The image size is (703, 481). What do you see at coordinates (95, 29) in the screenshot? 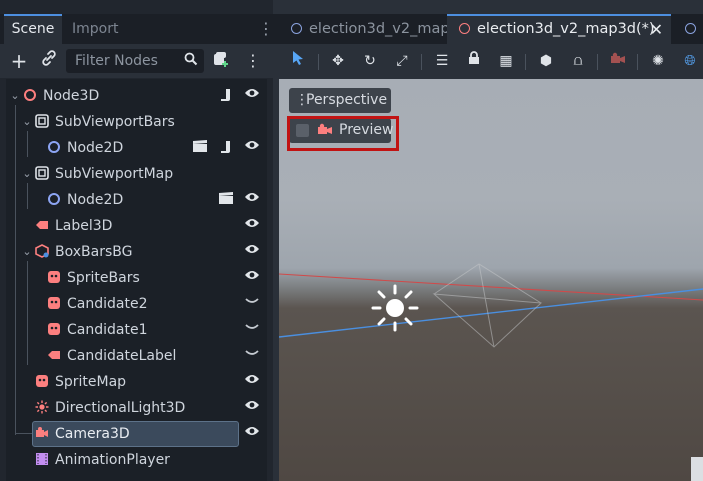
I see `tab-import: Import` at bounding box center [95, 29].